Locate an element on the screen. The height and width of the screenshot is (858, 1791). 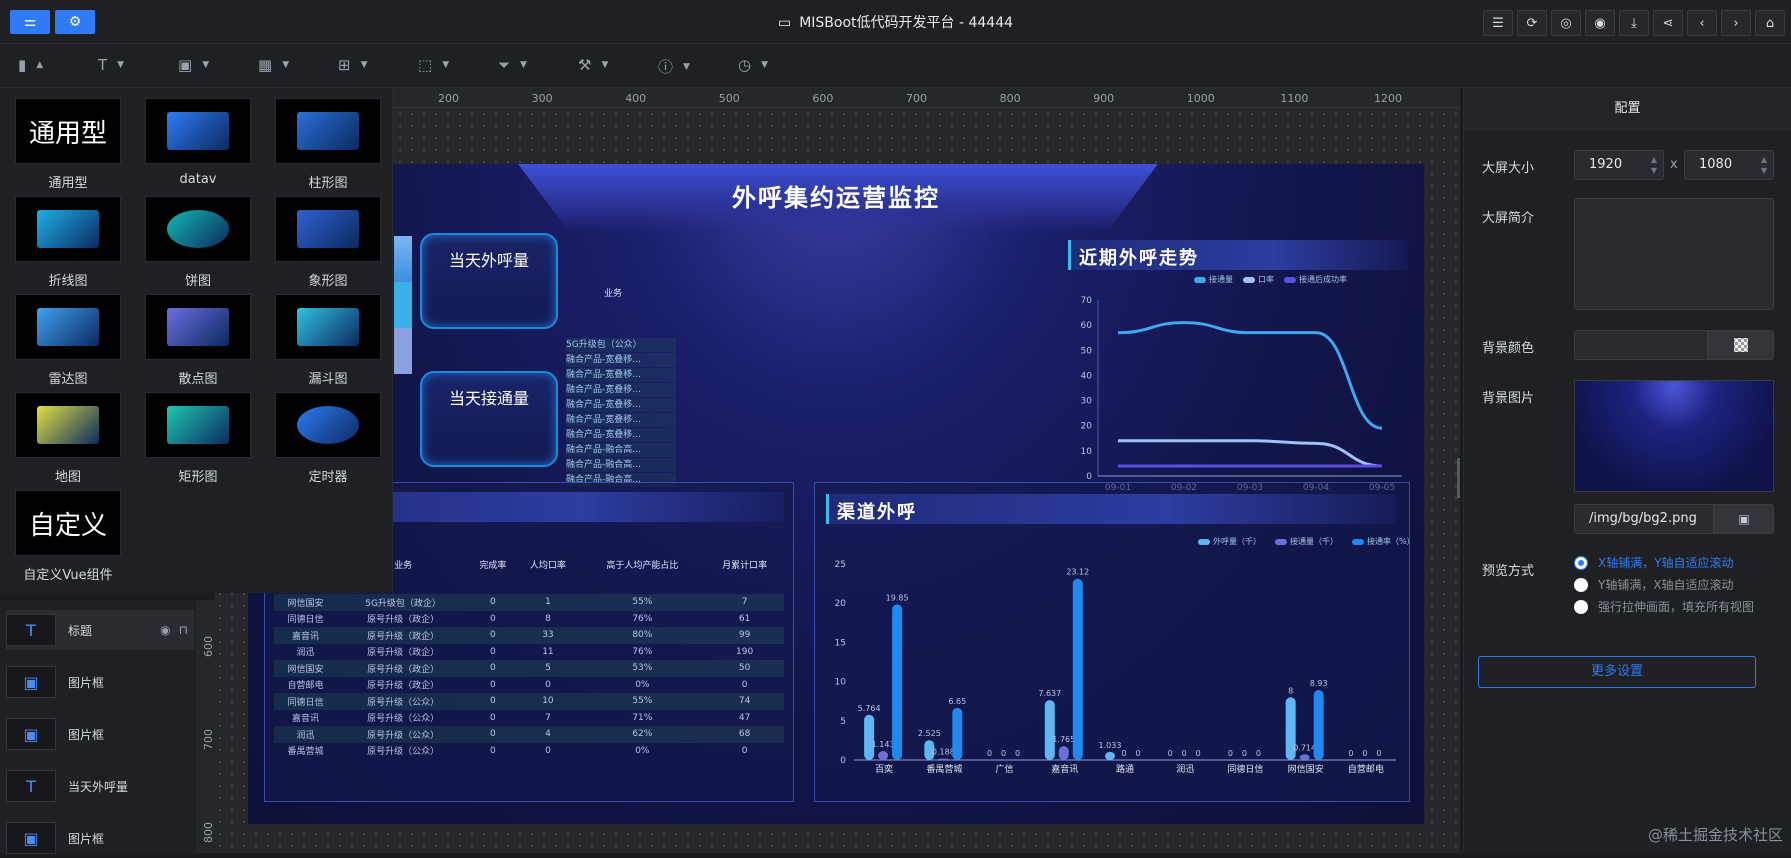
palette-thumb: 通用型 is located at coordinates (68, 131).